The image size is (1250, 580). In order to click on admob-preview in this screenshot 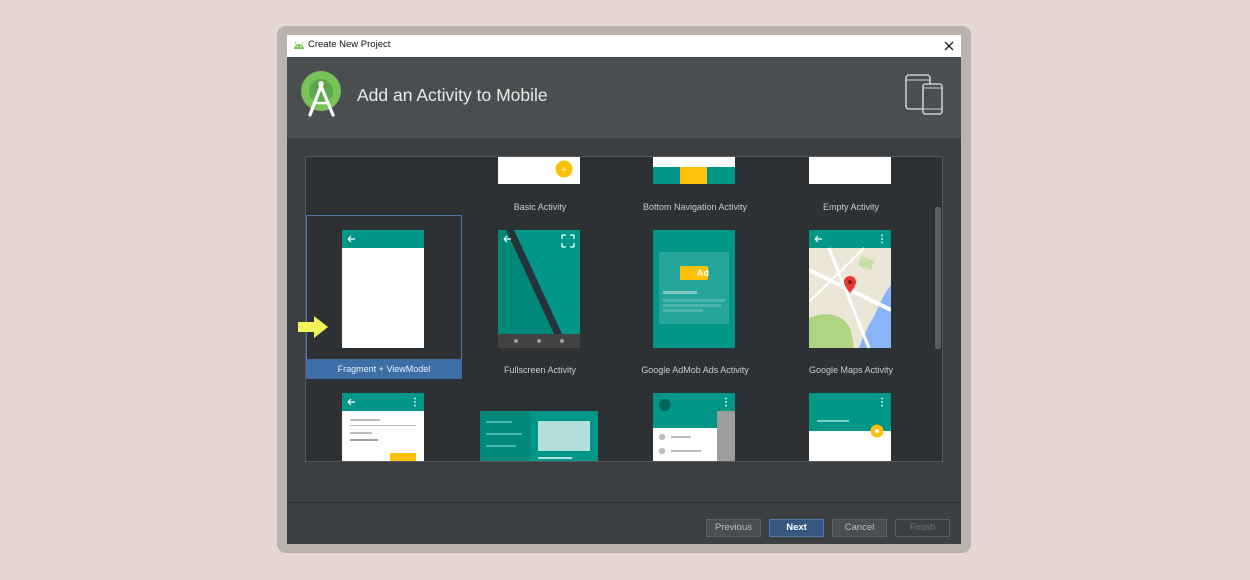, I will do `click(694, 289)`.